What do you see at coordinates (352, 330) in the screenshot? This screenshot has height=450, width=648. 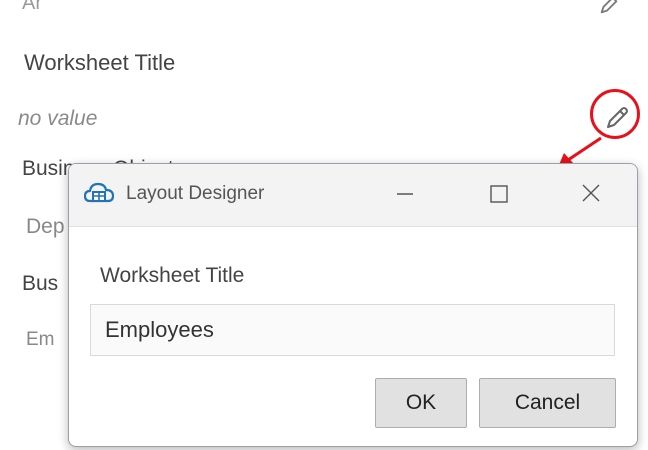 I see `worksheet-title-input` at bounding box center [352, 330].